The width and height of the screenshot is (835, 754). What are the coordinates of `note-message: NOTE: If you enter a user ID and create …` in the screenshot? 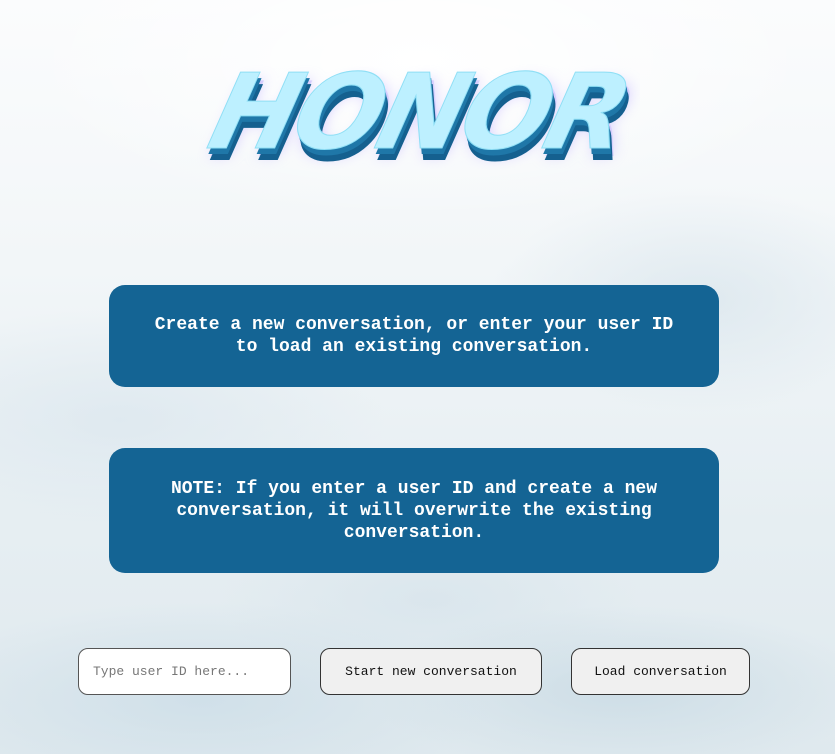 It's located at (414, 510).